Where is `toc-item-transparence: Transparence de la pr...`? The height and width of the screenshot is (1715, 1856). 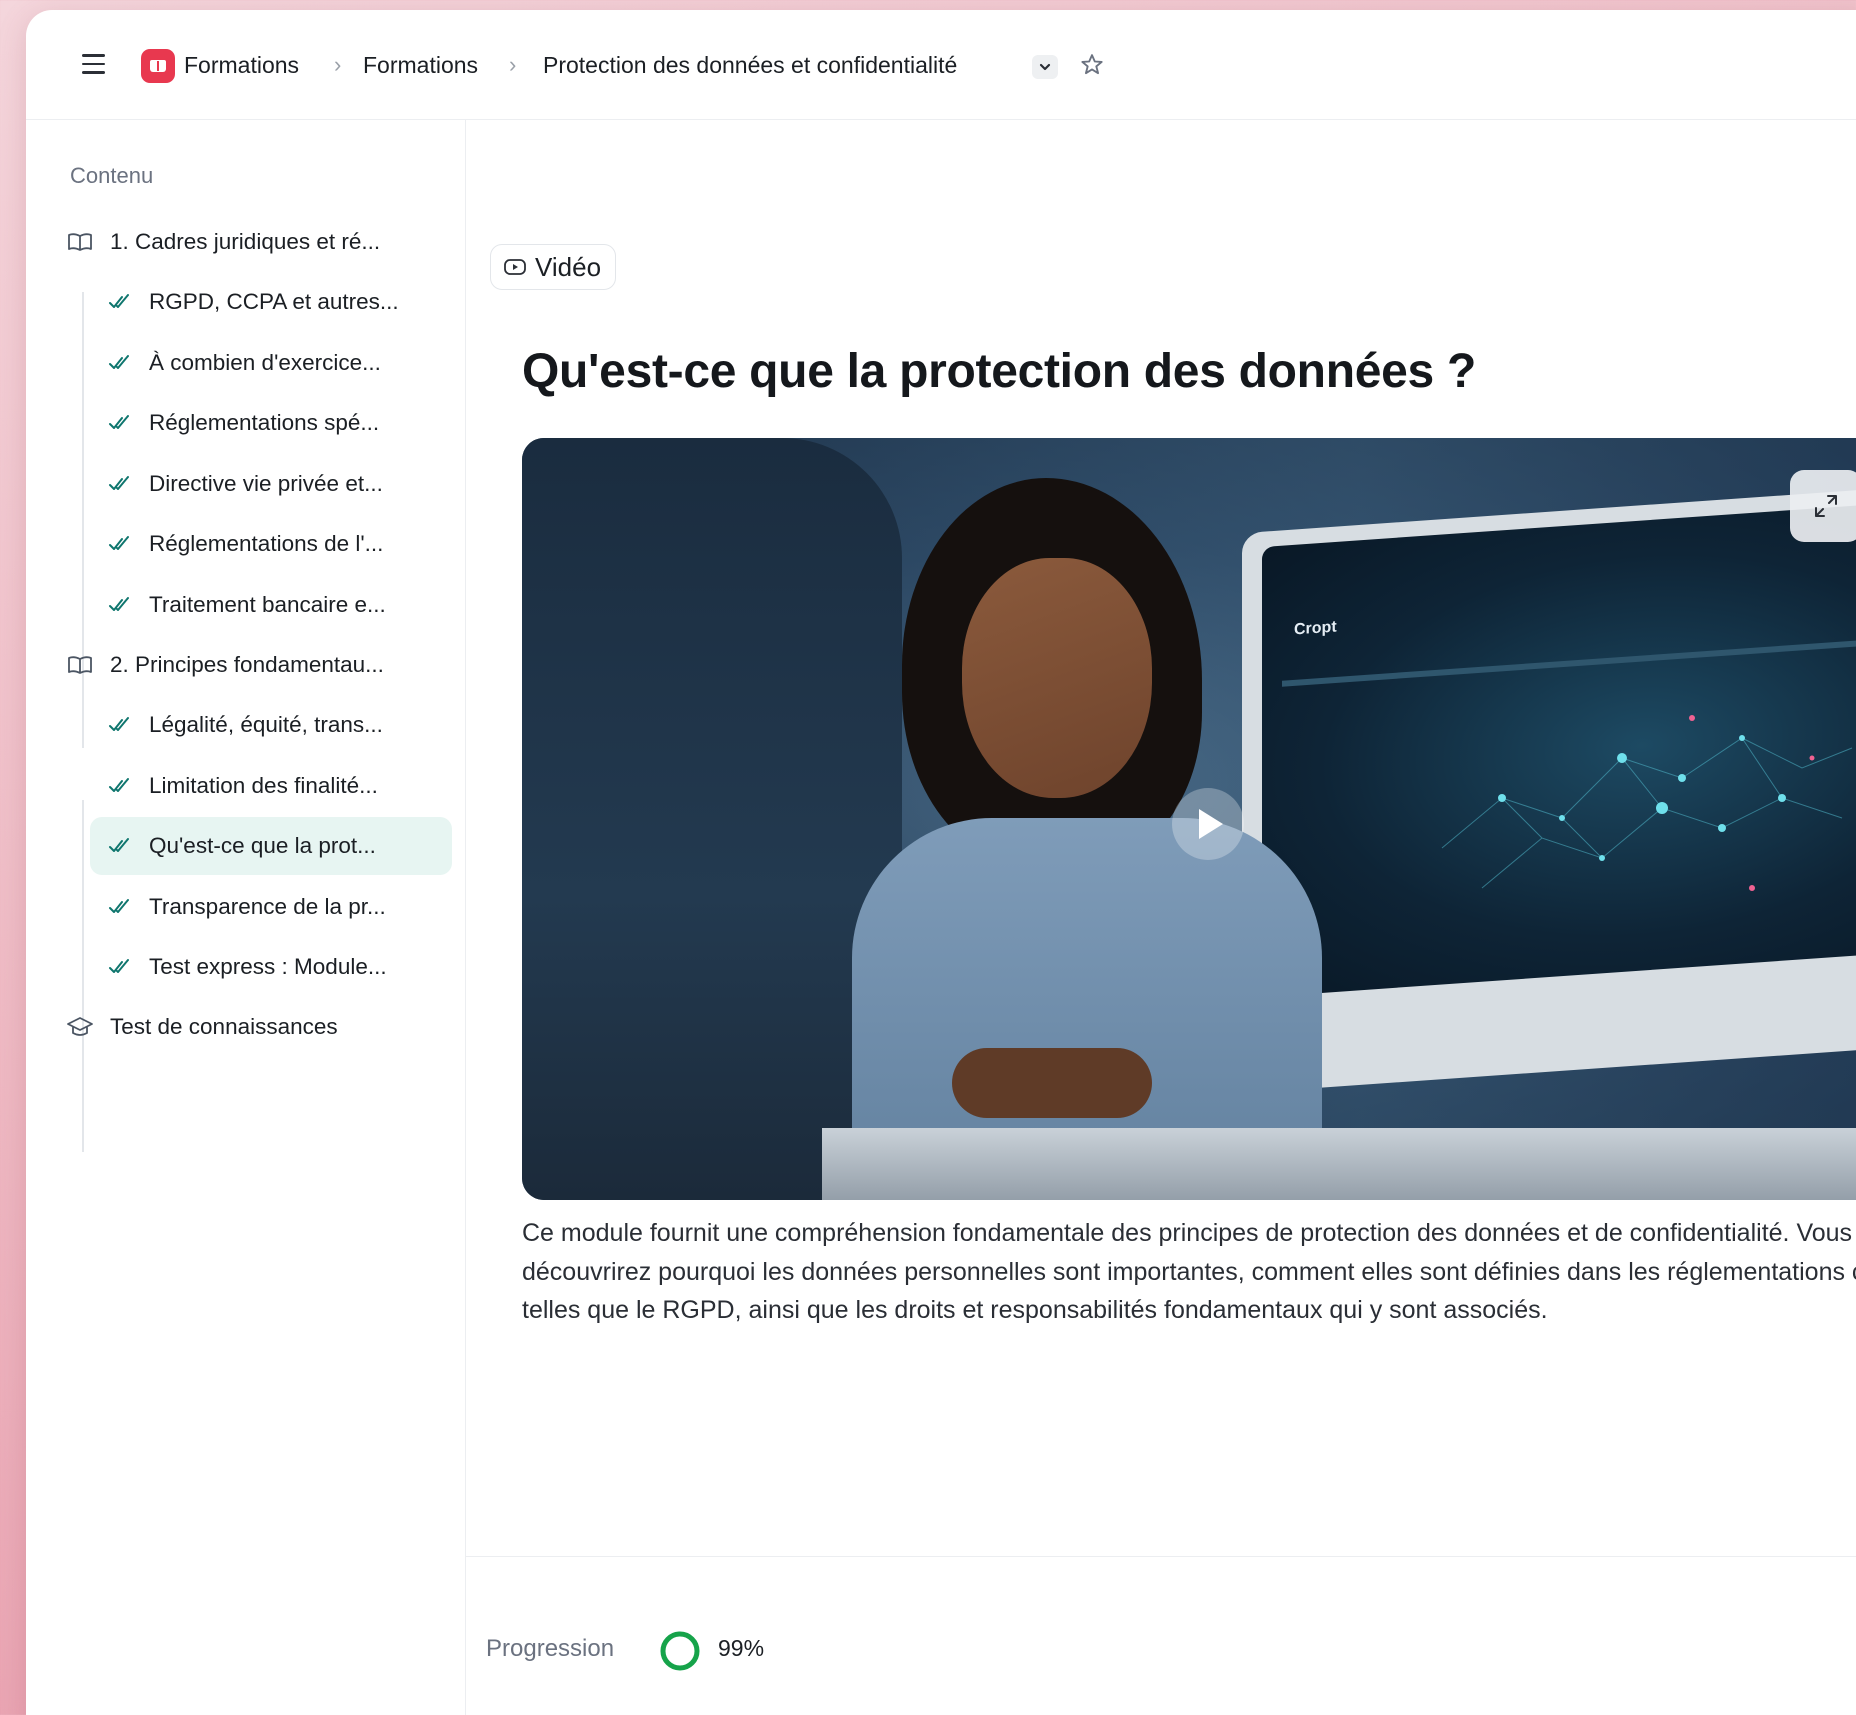
toc-item-transparence: Transparence de la pr... is located at coordinates (271, 907).